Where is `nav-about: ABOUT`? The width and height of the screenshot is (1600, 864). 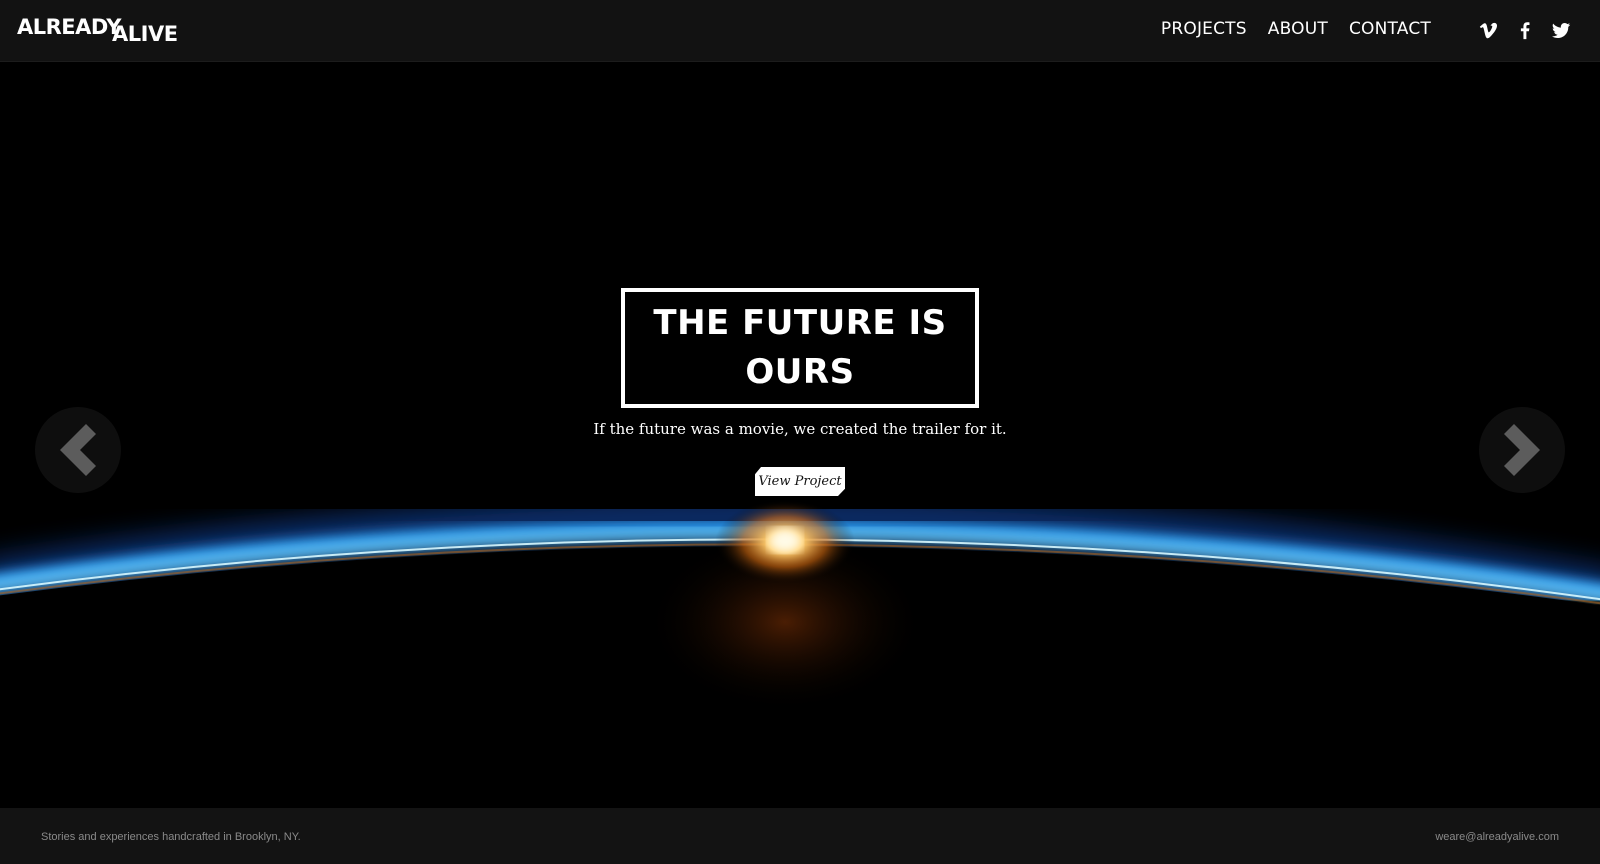 nav-about: ABOUT is located at coordinates (1298, 29).